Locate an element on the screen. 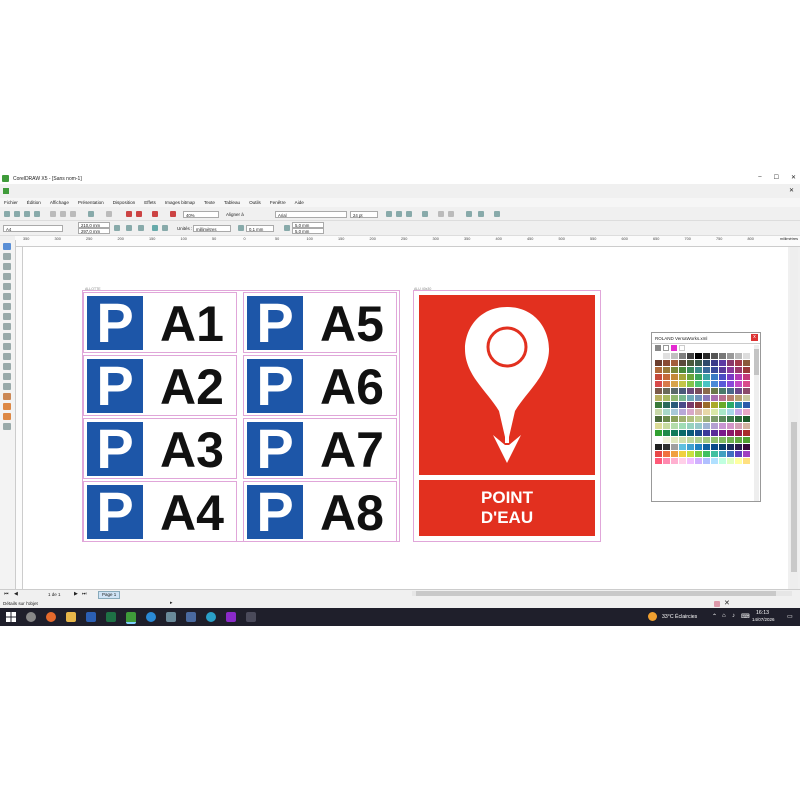  menu-aide: Aide is located at coordinates (299, 202).